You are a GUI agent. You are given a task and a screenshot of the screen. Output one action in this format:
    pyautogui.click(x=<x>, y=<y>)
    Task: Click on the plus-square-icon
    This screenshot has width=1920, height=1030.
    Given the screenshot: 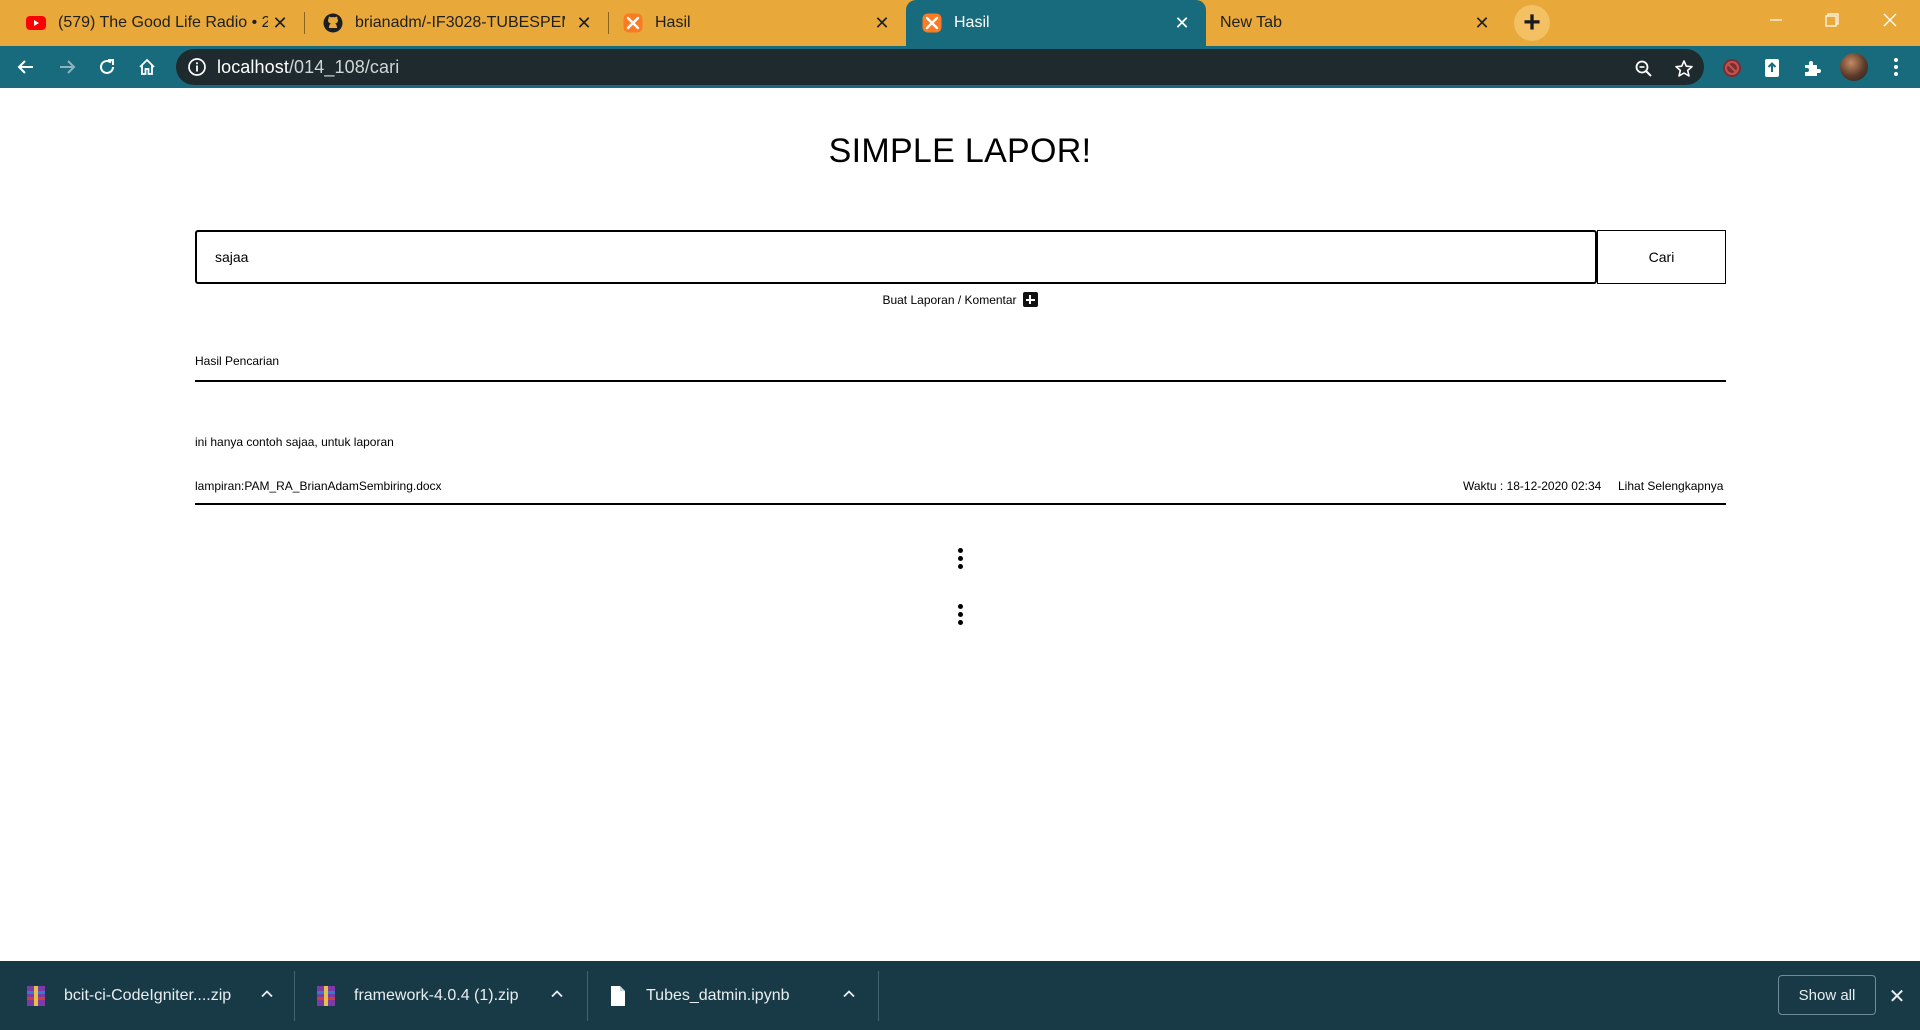 What is the action you would take?
    pyautogui.click(x=1030, y=299)
    